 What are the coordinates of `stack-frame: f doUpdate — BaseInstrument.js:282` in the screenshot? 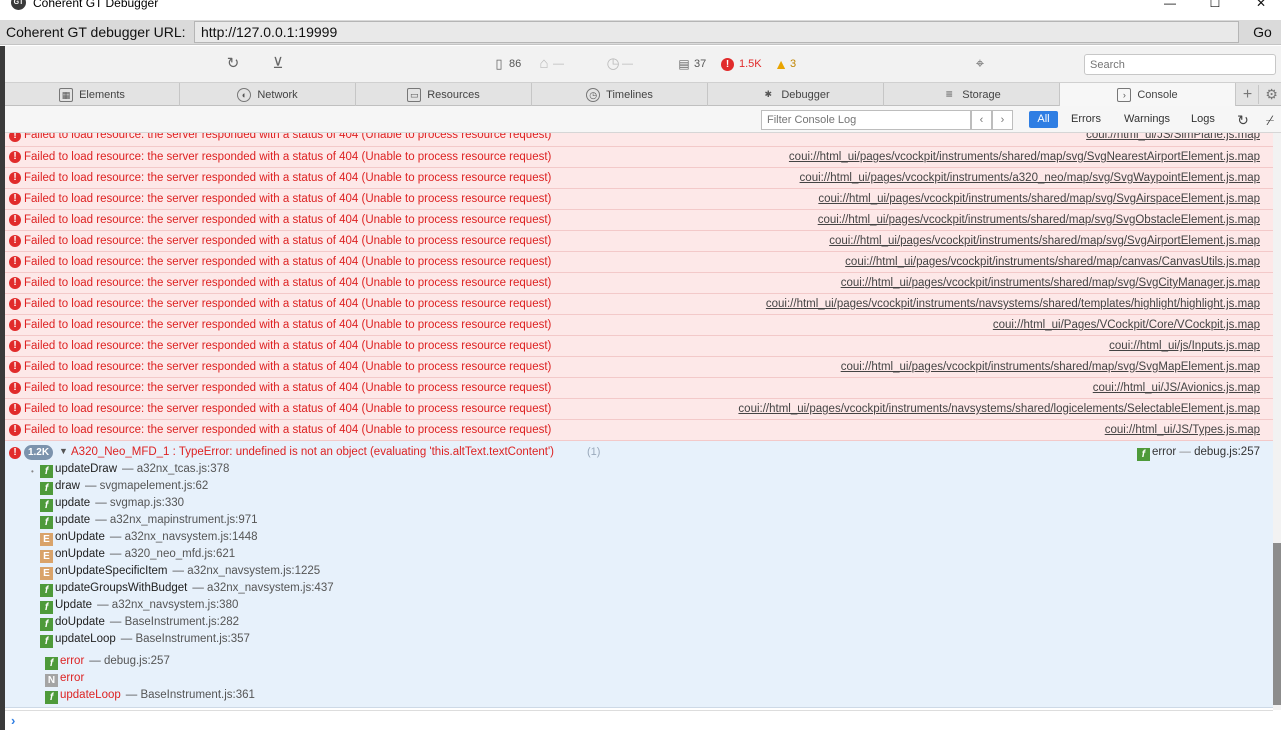 It's located at (139, 623).